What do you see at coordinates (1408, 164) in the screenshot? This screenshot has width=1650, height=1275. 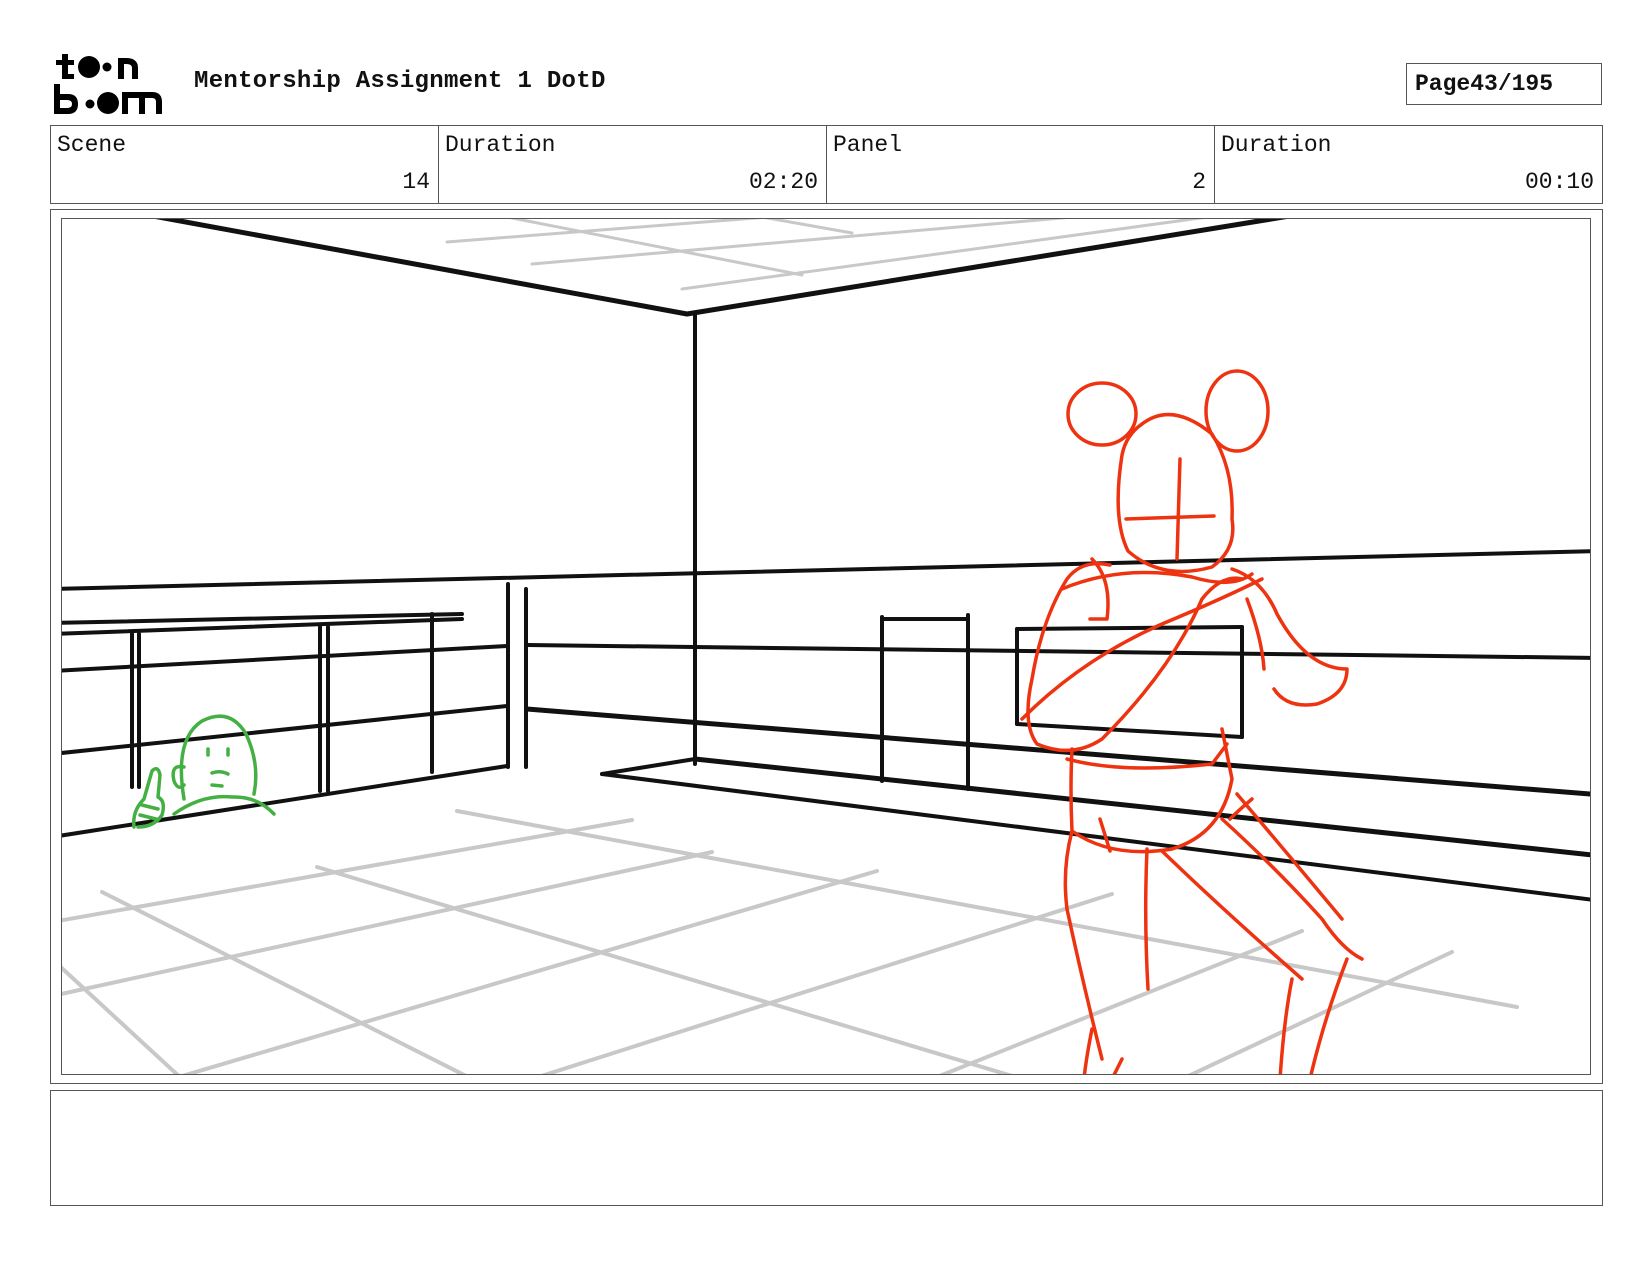 I see `panel-duration-cell: Duration 00:10` at bounding box center [1408, 164].